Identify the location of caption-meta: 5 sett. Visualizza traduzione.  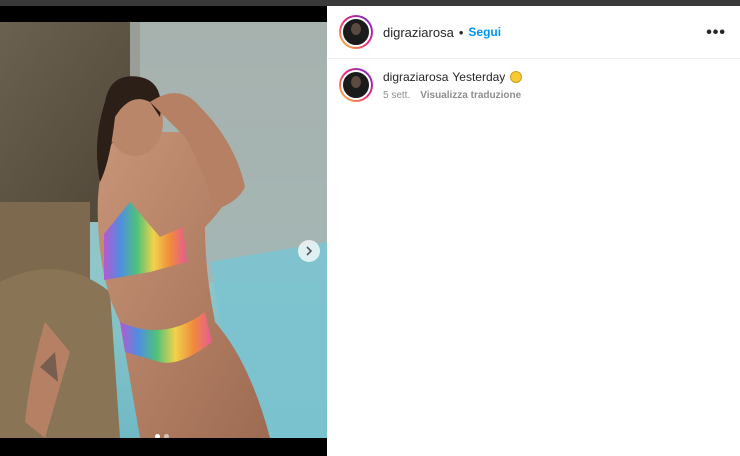
(452, 95).